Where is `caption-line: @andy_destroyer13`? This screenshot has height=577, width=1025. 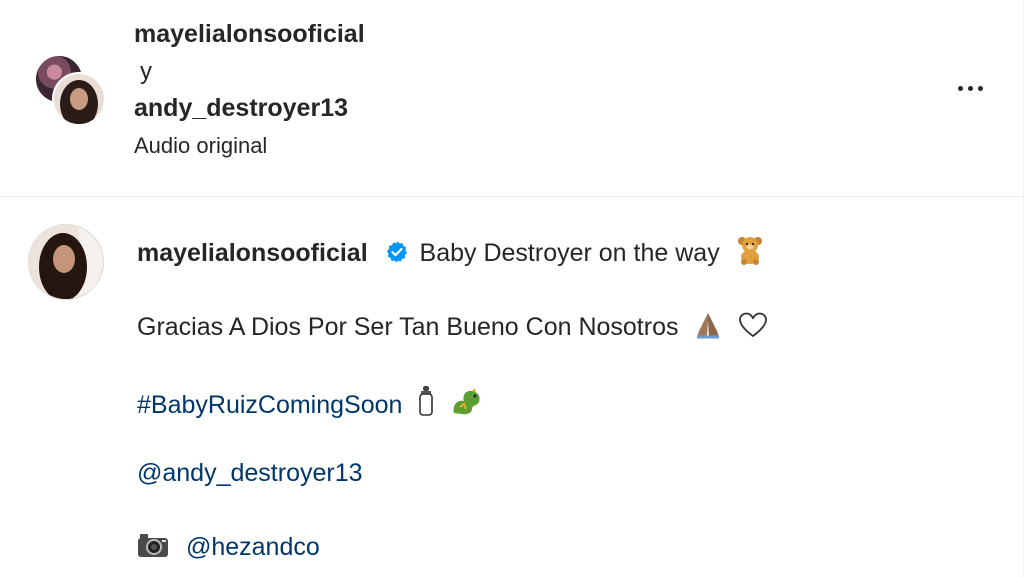
caption-line: @andy_destroyer13 is located at coordinates (250, 473).